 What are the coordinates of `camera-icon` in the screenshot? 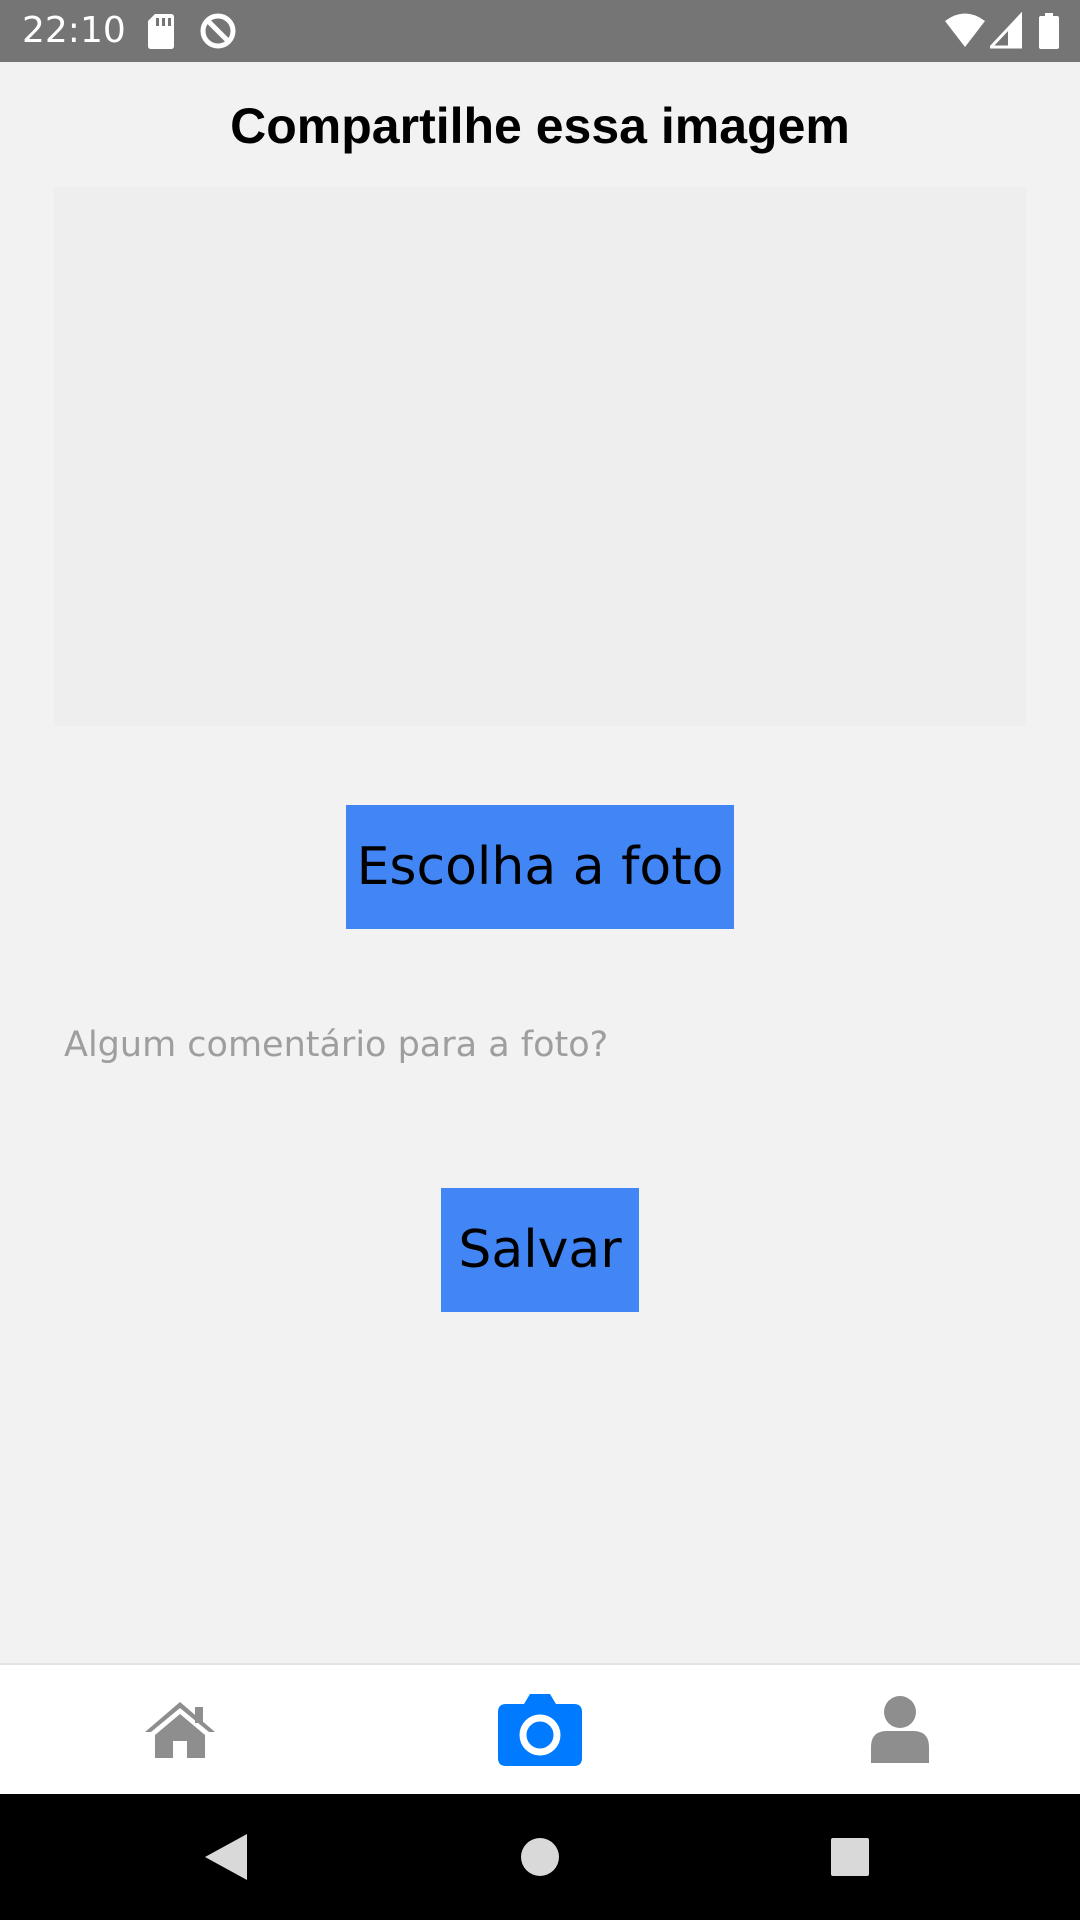 It's located at (540, 1729).